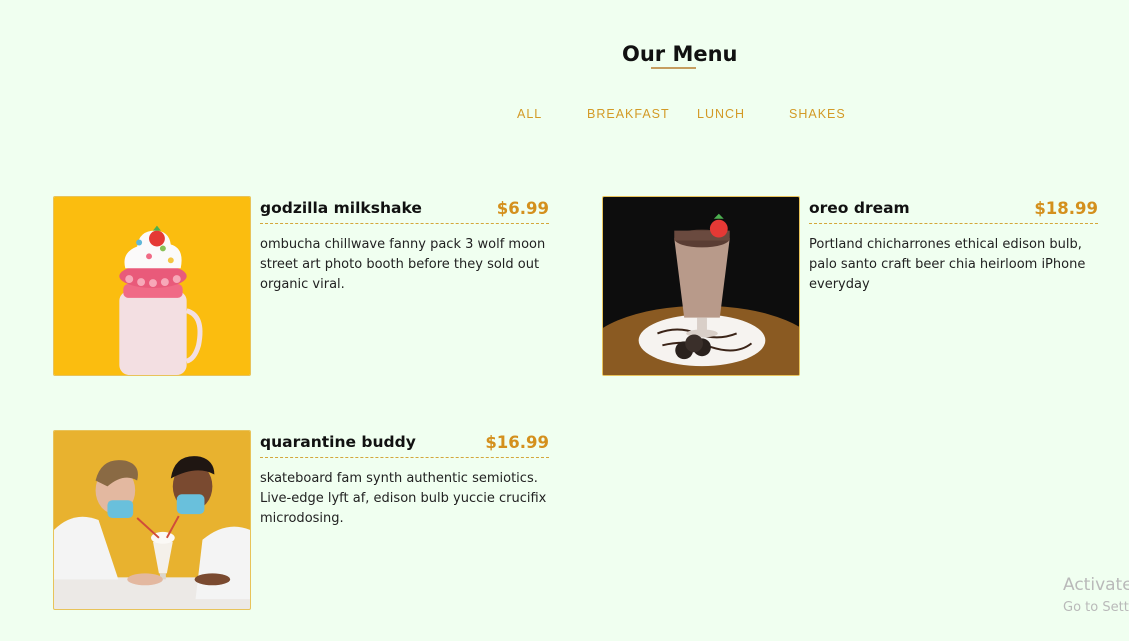 The height and width of the screenshot is (641, 1129). I want to click on filter-lunch-button: lunch, so click(721, 114).